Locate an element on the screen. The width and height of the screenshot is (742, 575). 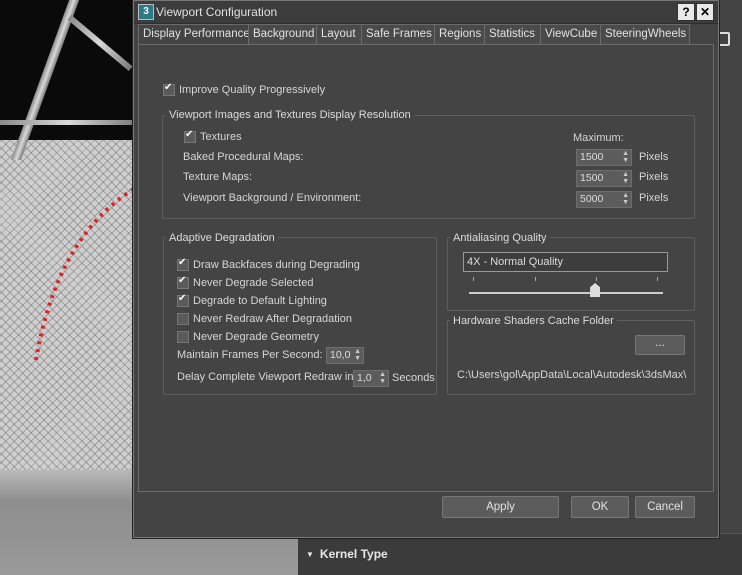
draw-backfaces-checkbox: Draw Backfaces during Degrading is located at coordinates (268, 264).